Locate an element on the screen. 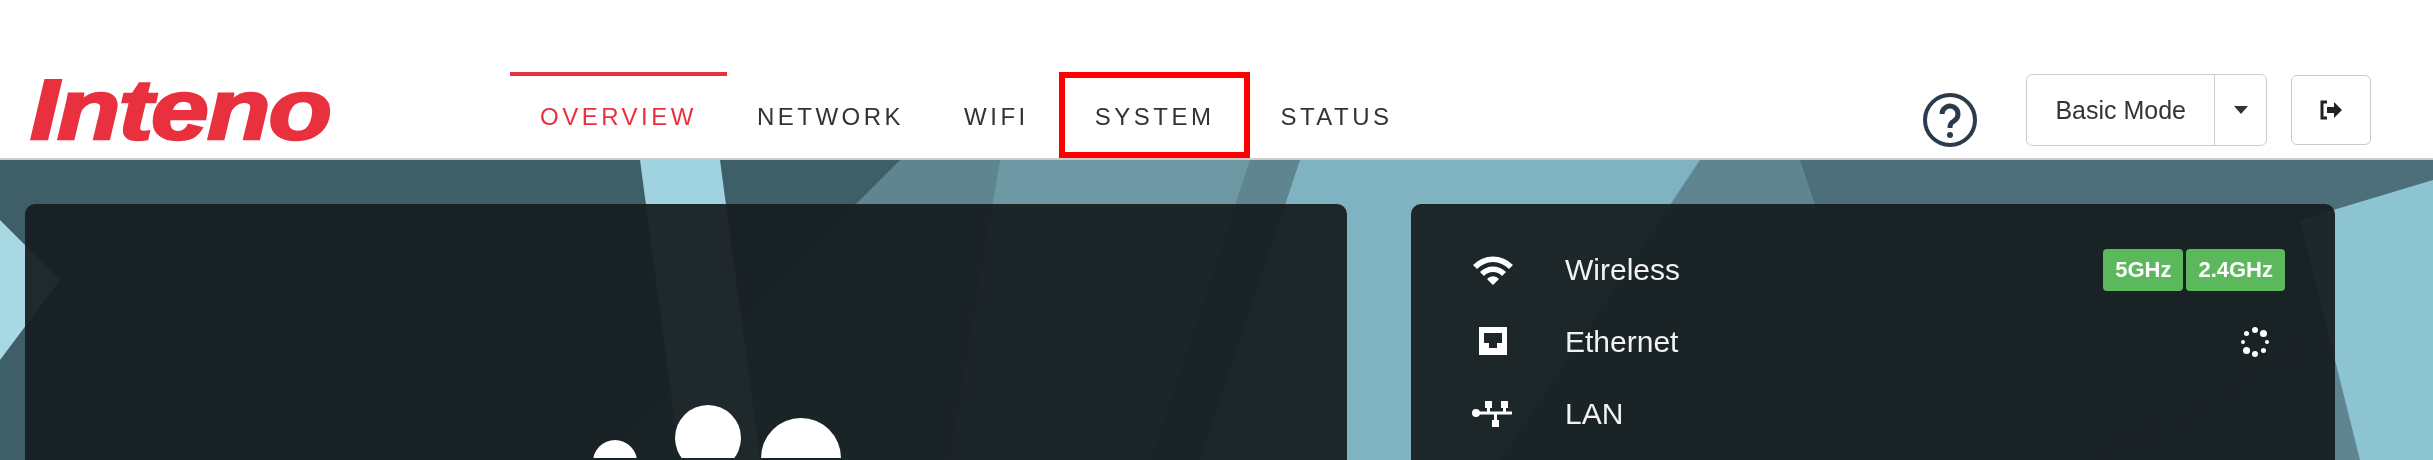 This screenshot has width=2433, height=460. interface-name: Wireless is located at coordinates (1623, 270).